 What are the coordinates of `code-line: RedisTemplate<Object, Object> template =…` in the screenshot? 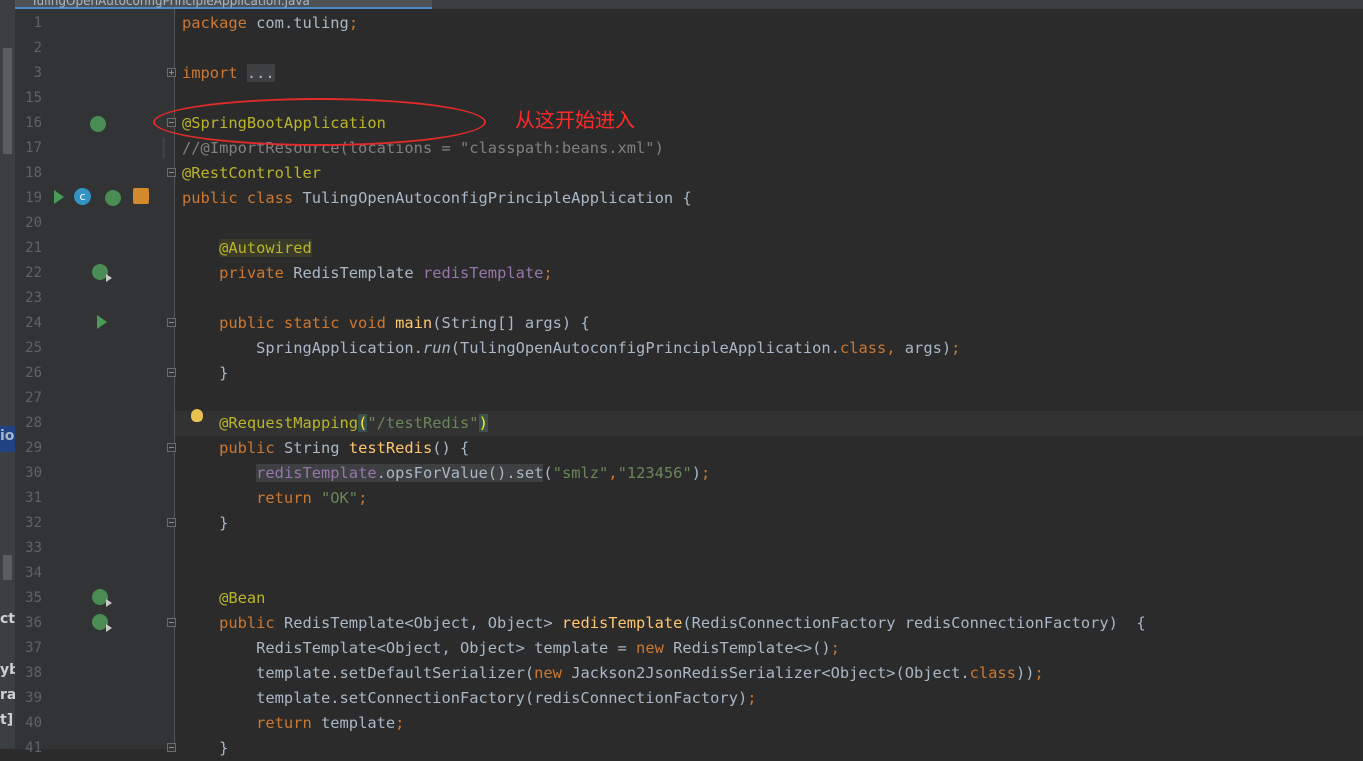 It's located at (511, 648).